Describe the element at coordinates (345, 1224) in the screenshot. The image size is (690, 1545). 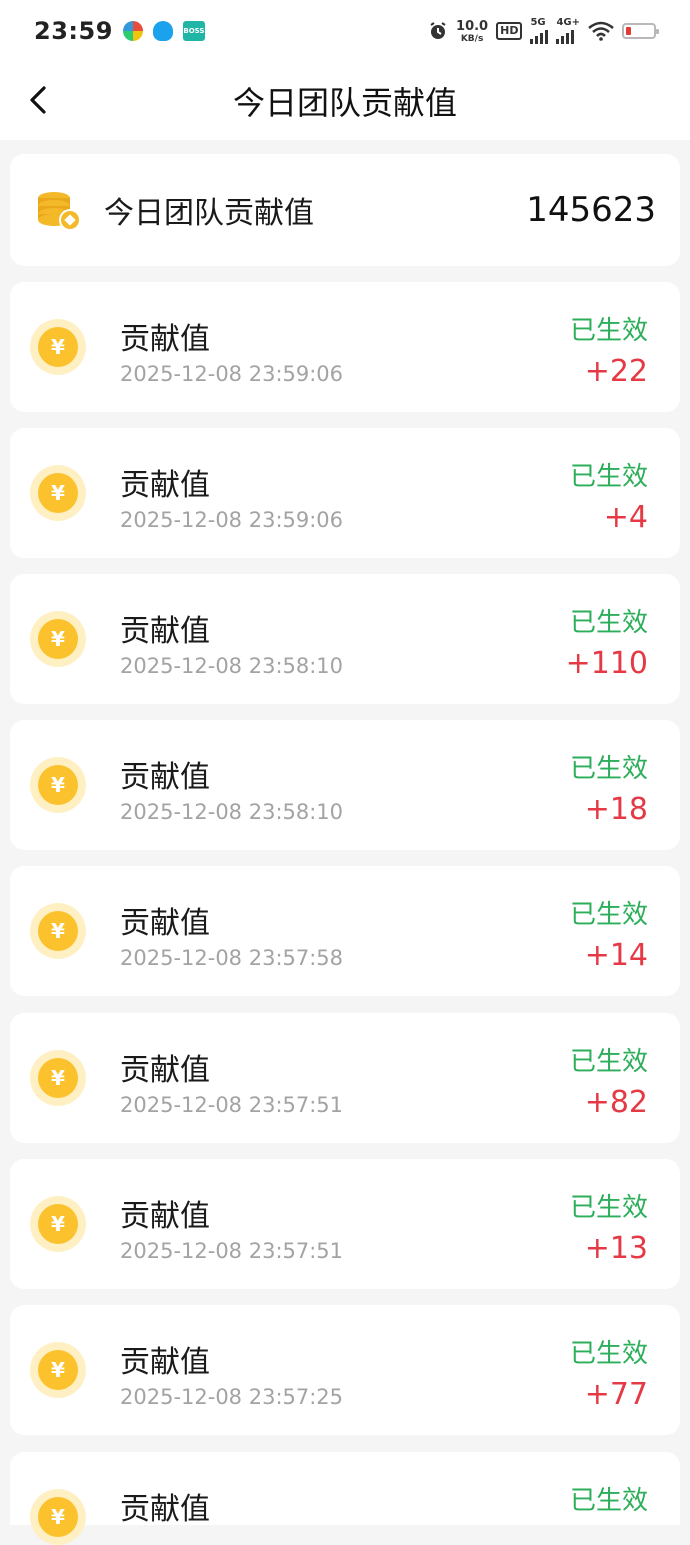
I see `list-item: ¥ 贡献值 2025-12-08 23:57:51 已生效 +13` at that location.